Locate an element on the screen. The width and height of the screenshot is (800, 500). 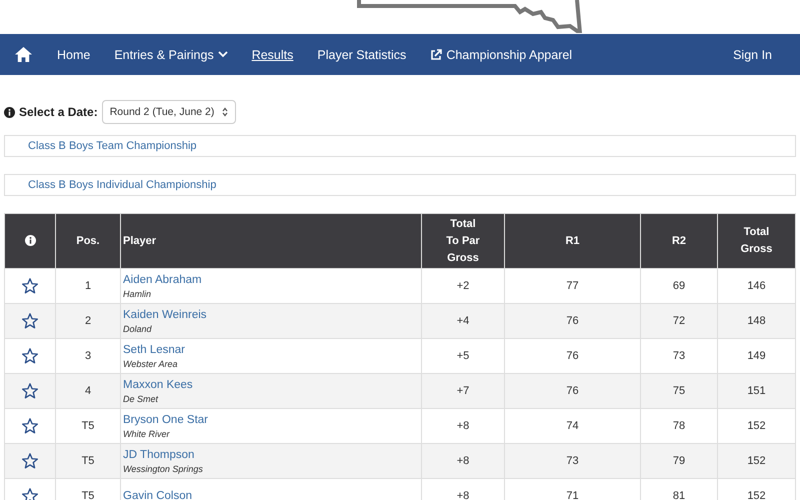
team-name: White River is located at coordinates (147, 433).